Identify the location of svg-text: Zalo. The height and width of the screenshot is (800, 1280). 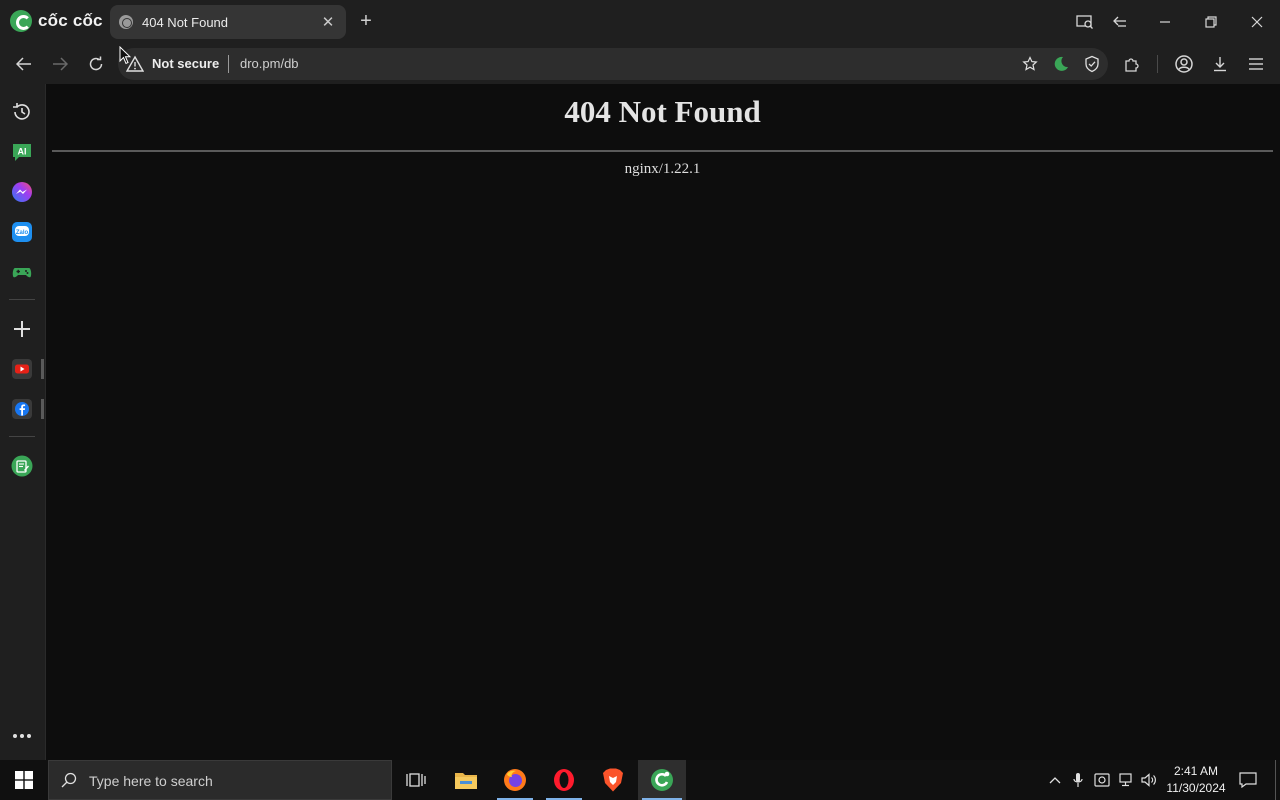
(22, 233).